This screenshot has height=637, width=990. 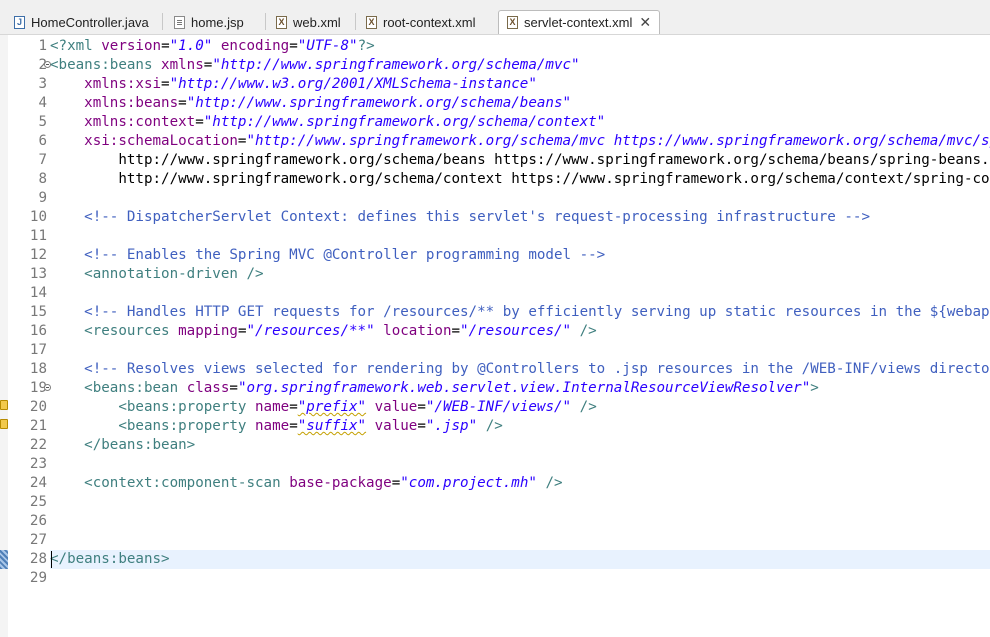 I want to click on line-number: 17, so click(x=38, y=350).